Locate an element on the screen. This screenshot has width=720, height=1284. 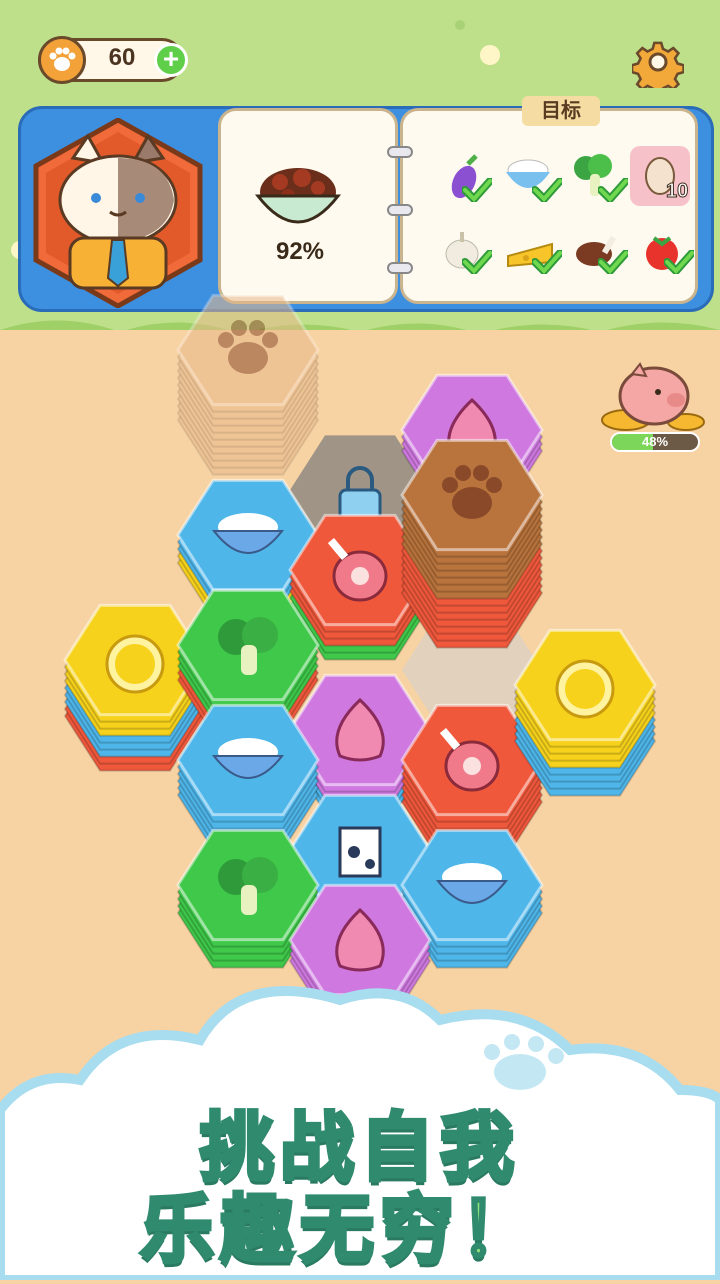
rice-tile-stack is located at coordinates (248, 777).